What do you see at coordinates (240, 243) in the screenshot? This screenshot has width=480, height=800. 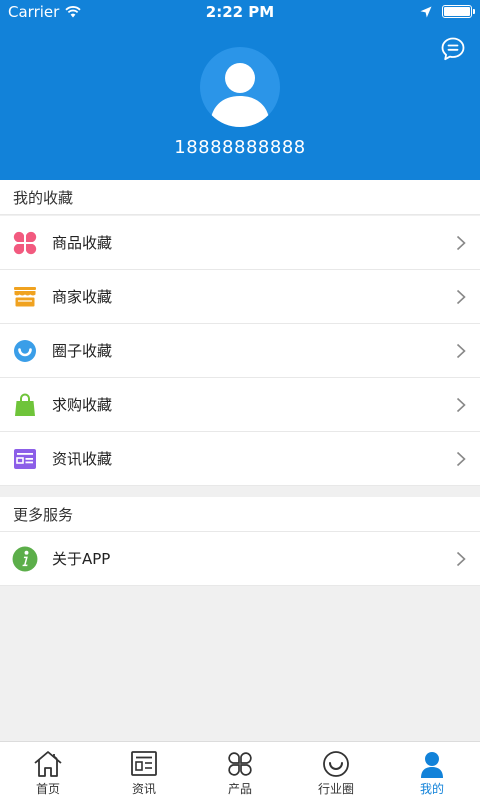 I see `favorites-item-products: 商品收藏` at bounding box center [240, 243].